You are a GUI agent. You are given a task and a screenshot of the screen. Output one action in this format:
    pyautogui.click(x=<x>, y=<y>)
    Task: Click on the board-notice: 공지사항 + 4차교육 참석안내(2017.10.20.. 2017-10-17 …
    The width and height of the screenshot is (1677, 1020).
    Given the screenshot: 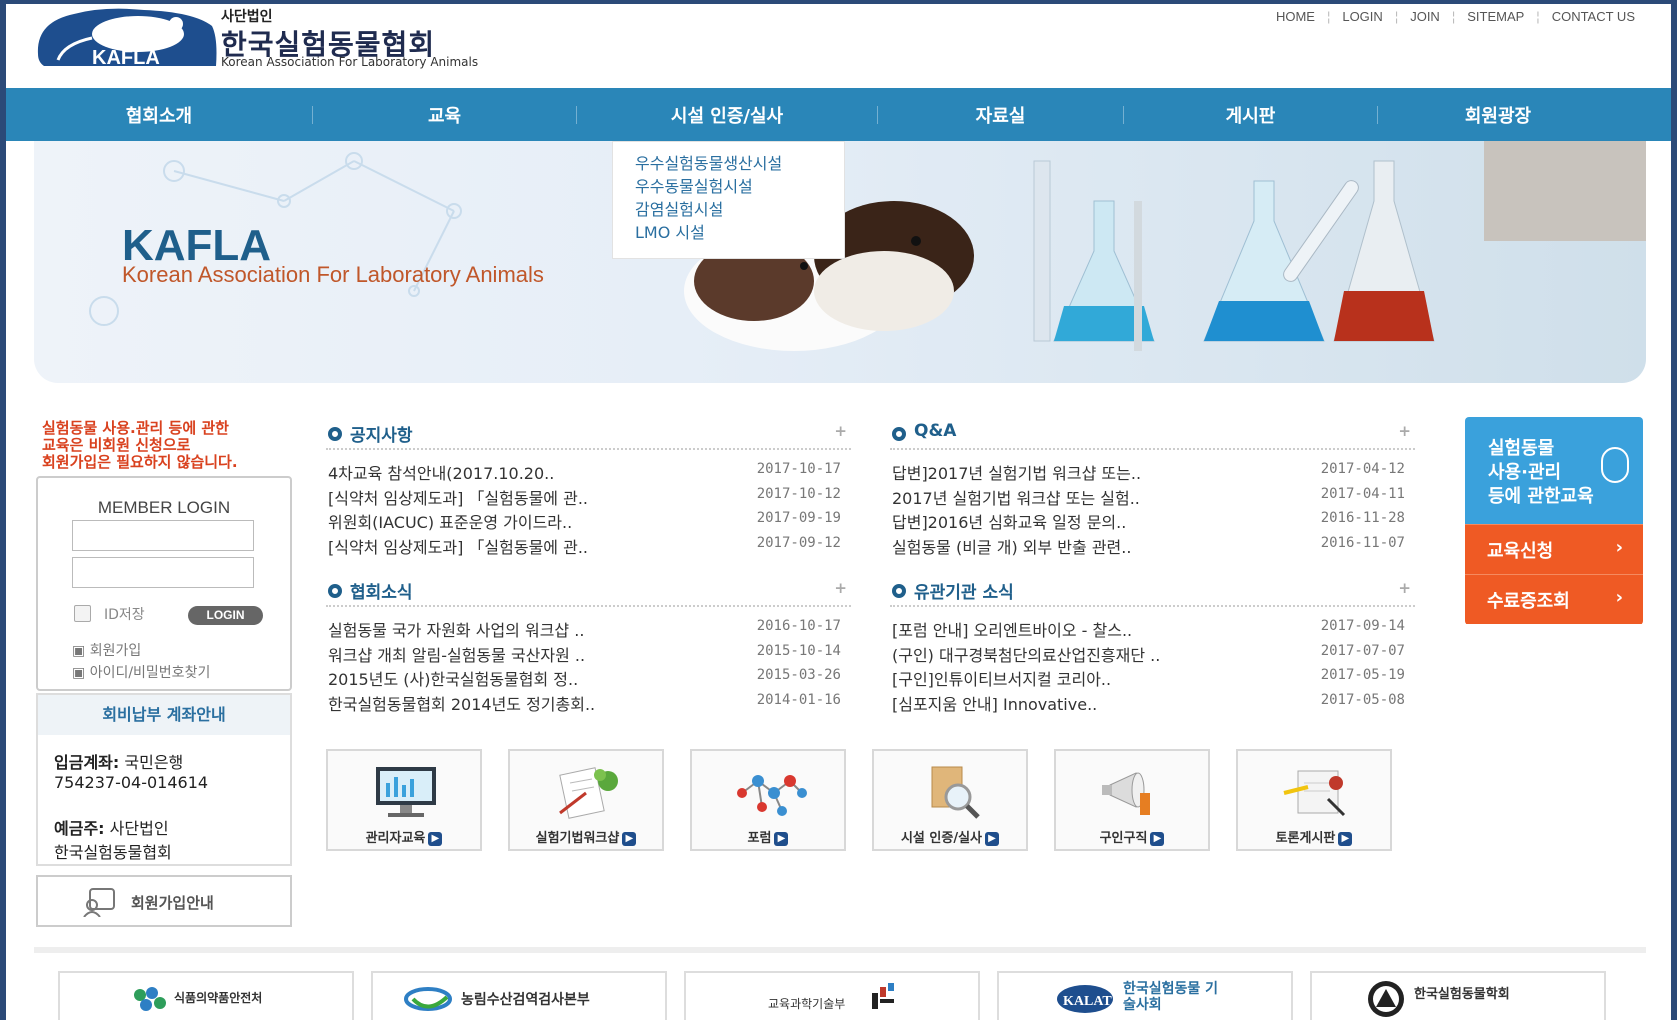 What is the action you would take?
    pyautogui.click(x=588, y=487)
    